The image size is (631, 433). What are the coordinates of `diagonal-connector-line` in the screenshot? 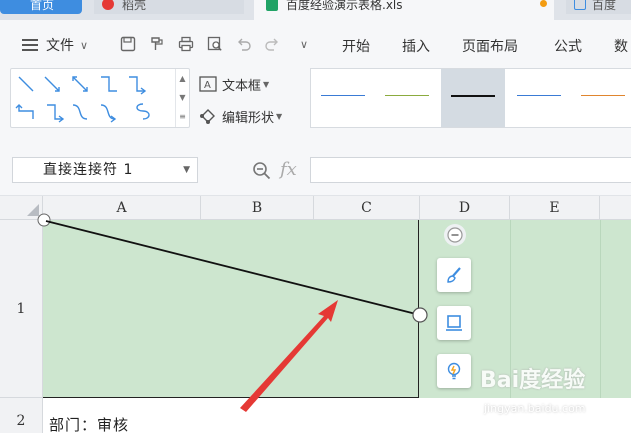 It's located at (233, 268).